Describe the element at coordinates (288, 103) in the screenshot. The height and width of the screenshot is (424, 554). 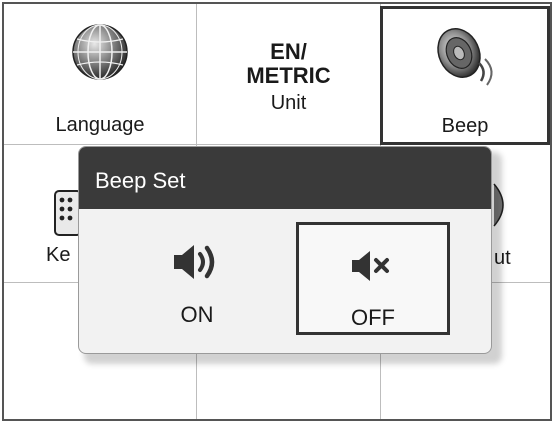
I see `tile-unit-label: Unit` at that location.